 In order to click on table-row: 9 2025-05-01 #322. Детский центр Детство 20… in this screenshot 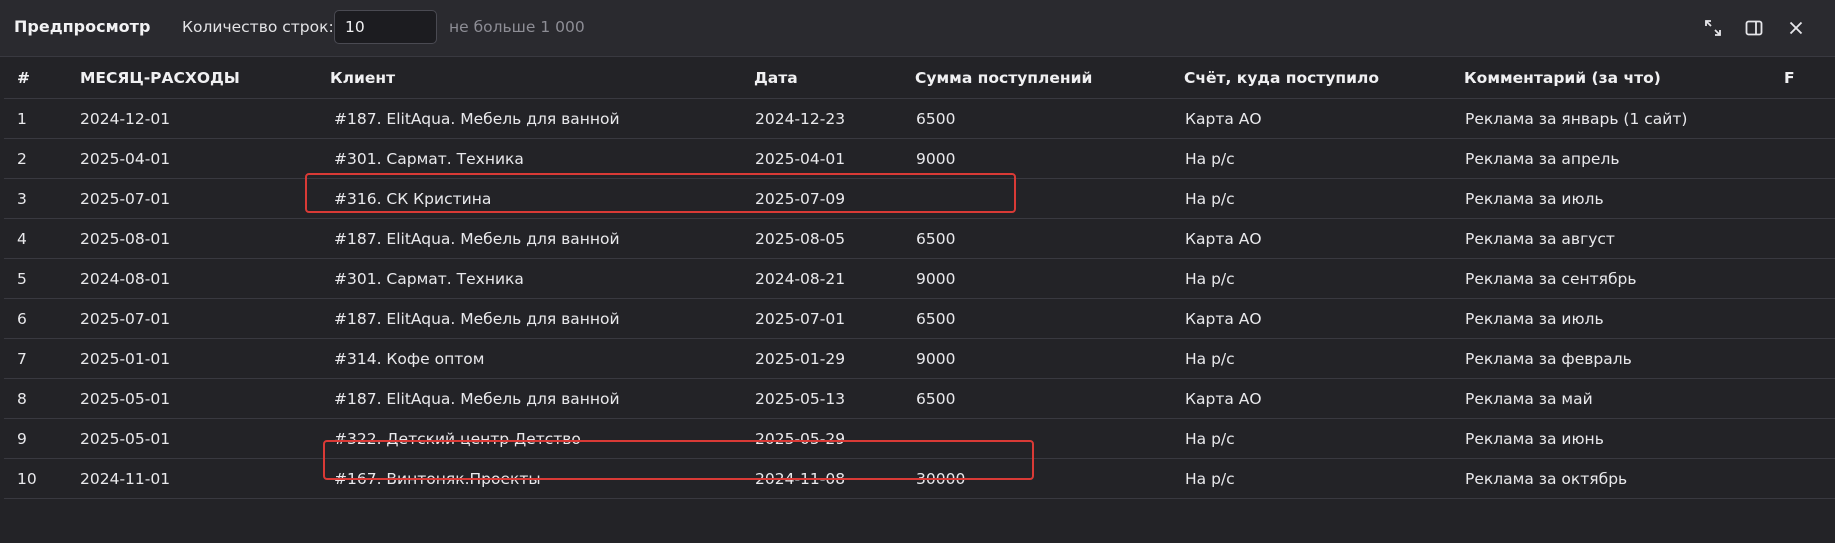, I will do `click(919, 439)`.